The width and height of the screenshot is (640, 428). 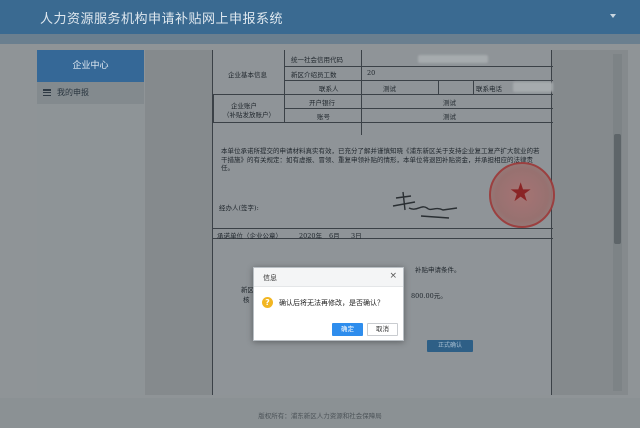 What do you see at coordinates (239, 208) in the screenshot?
I see `signer-label: 经办人(签字):` at bounding box center [239, 208].